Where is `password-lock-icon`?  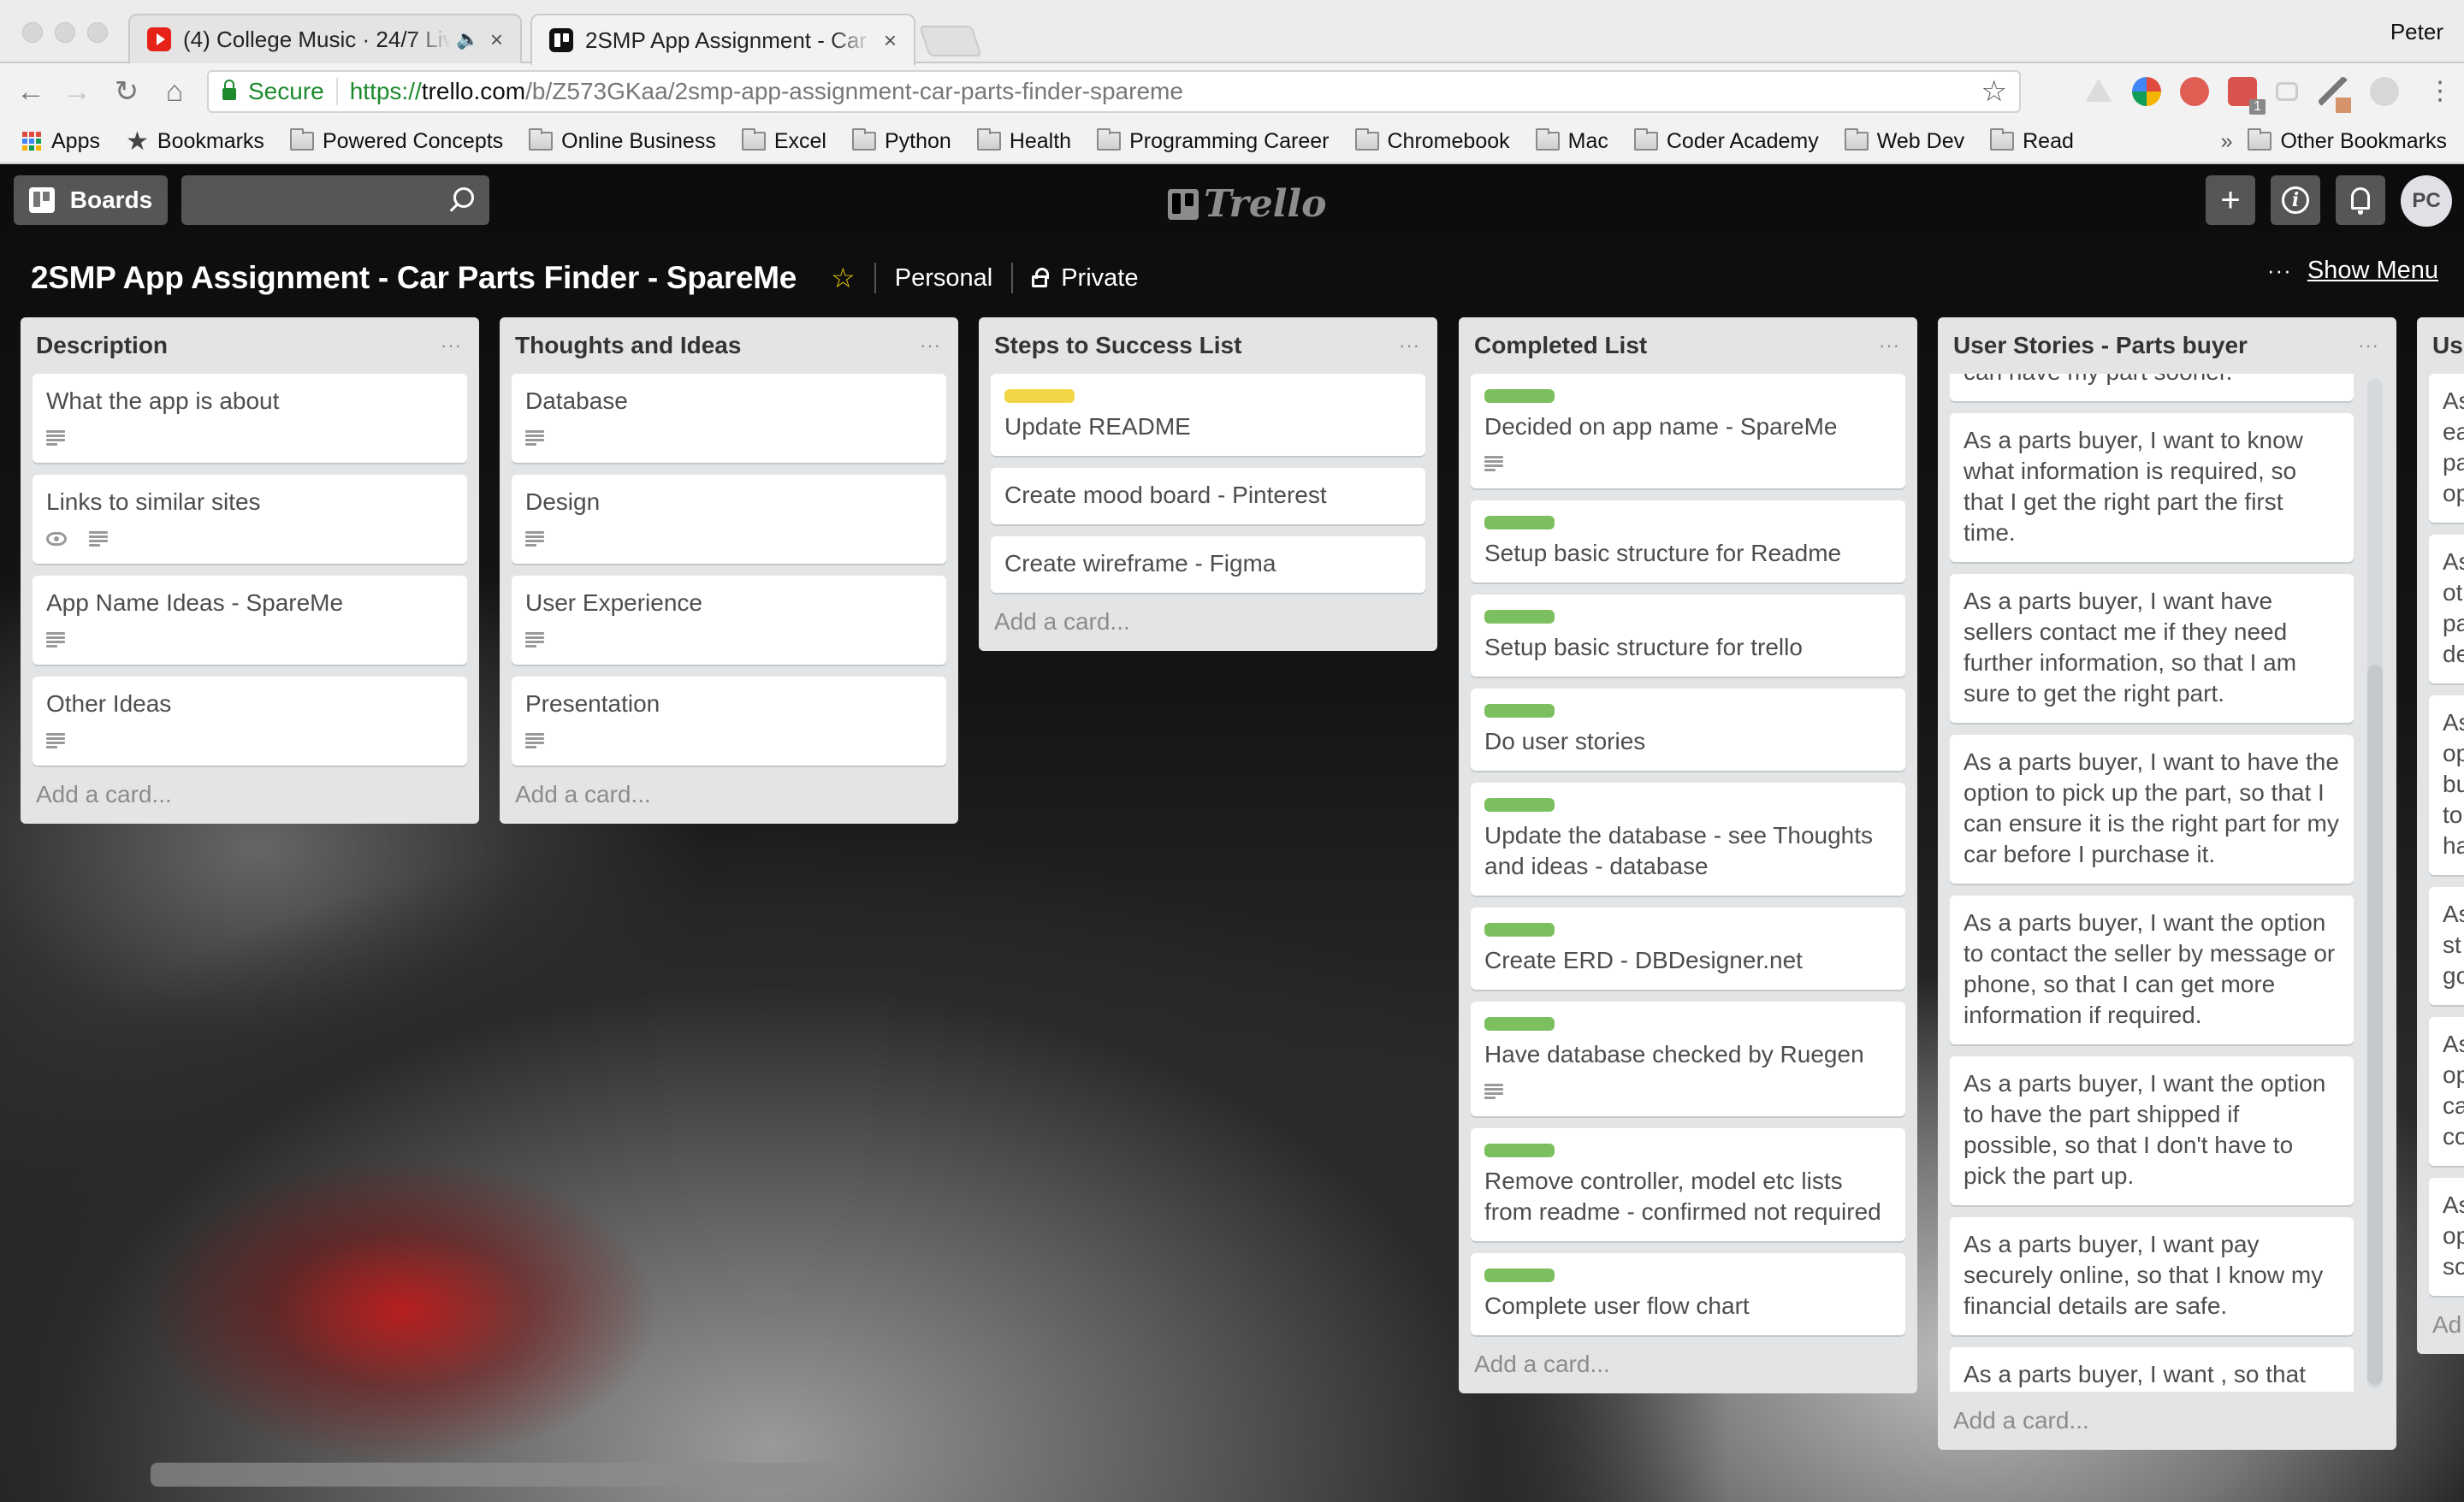 password-lock-icon is located at coordinates (2146, 91).